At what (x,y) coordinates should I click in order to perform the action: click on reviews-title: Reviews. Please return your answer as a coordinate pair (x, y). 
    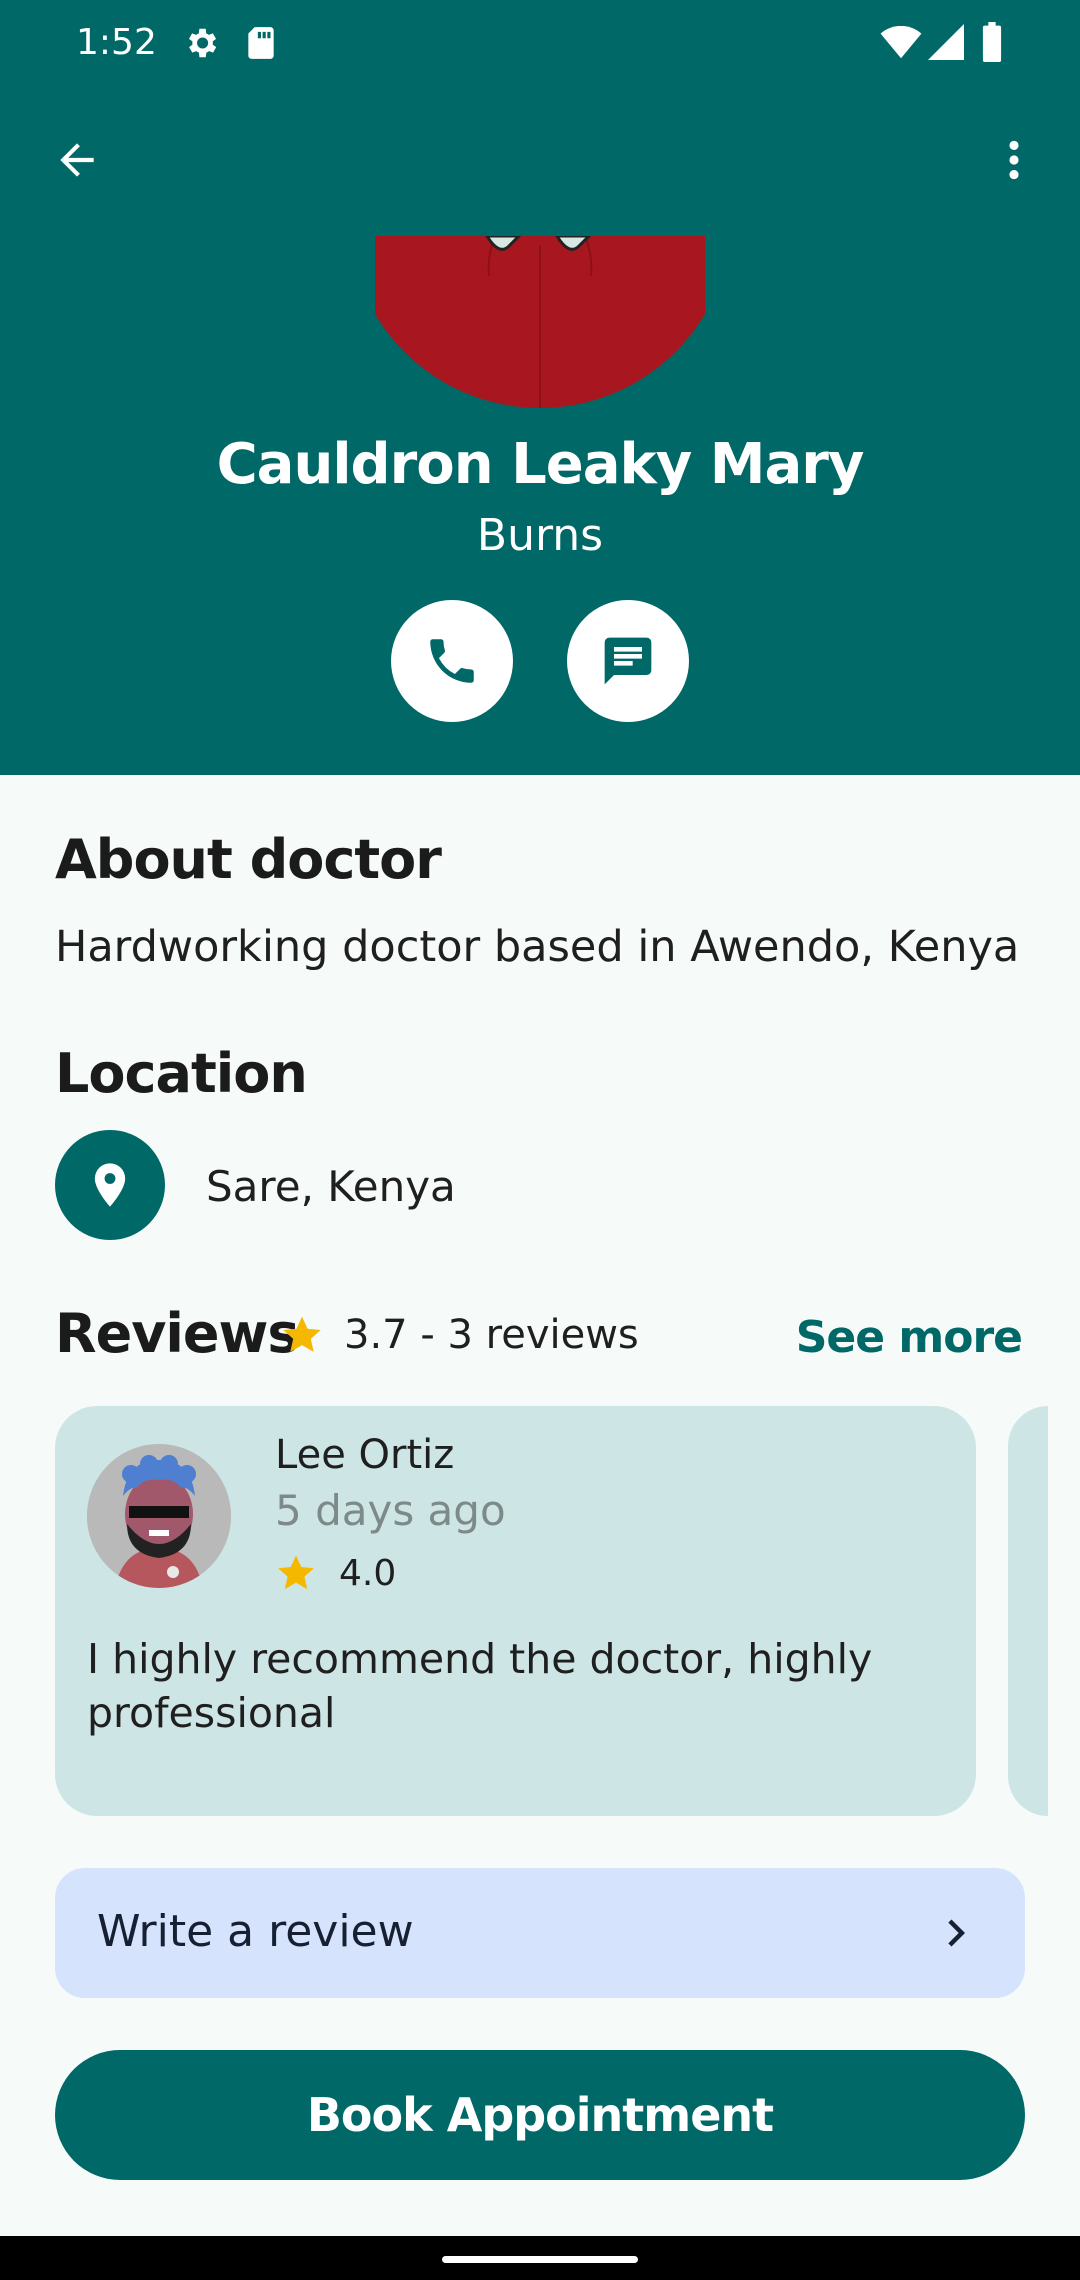
    Looking at the image, I should click on (177, 1333).